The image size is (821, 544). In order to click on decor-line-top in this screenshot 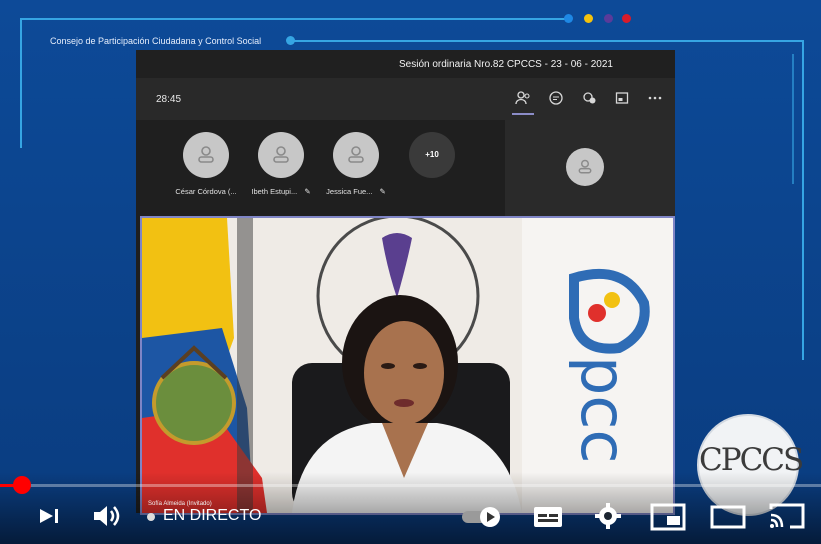, I will do `click(294, 19)`.